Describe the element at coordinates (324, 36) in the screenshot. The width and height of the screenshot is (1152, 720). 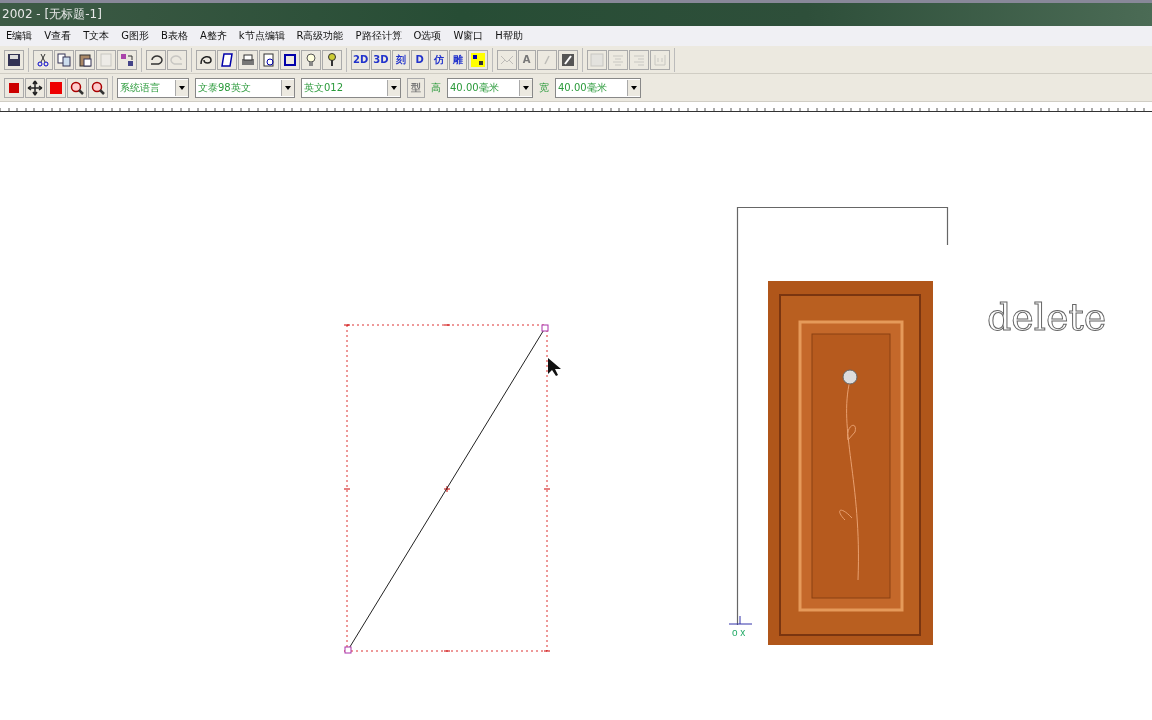
I see `menu-item: R高级功能` at that location.